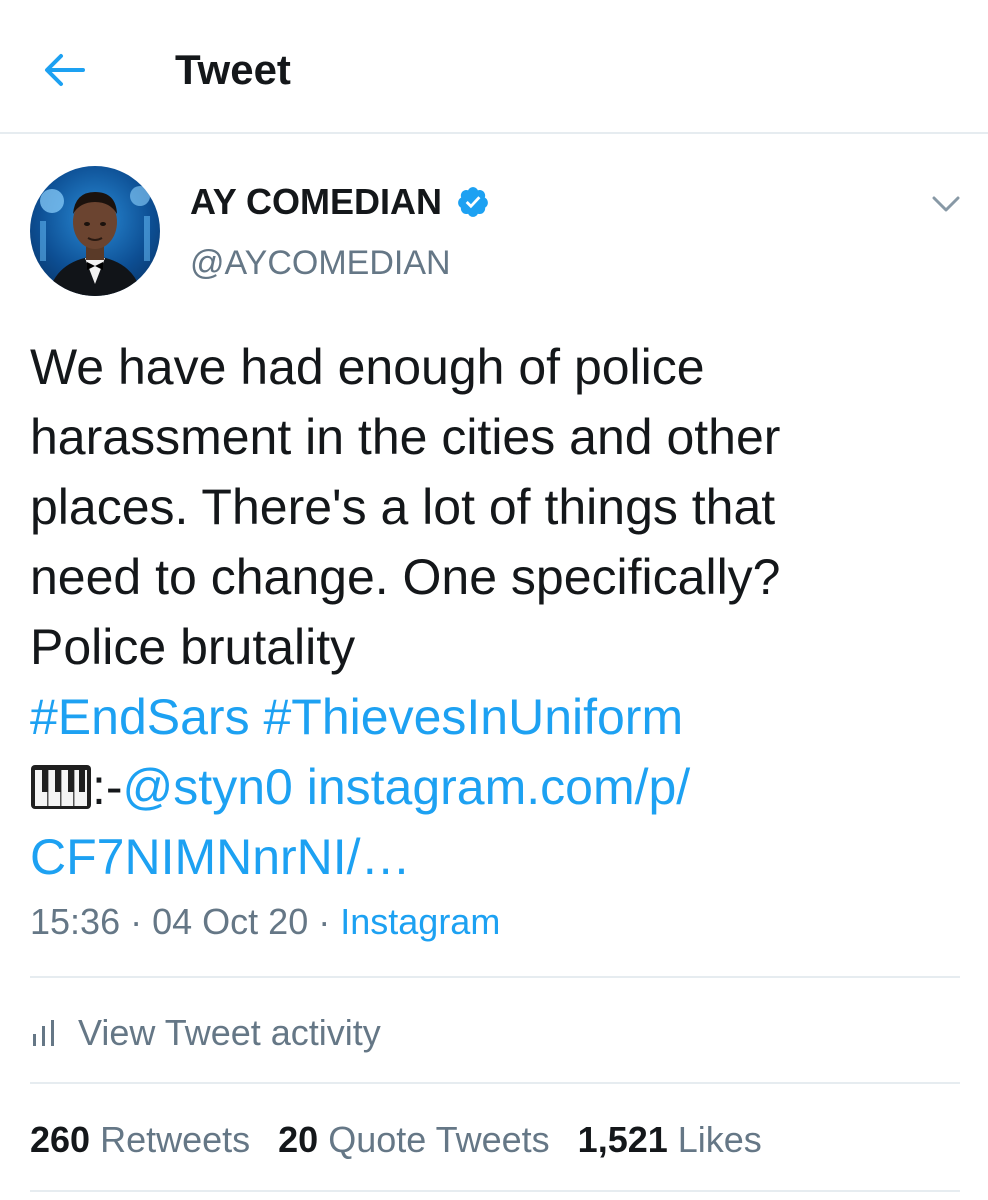  What do you see at coordinates (719, 1139) in the screenshot?
I see `likes-label: Likes` at bounding box center [719, 1139].